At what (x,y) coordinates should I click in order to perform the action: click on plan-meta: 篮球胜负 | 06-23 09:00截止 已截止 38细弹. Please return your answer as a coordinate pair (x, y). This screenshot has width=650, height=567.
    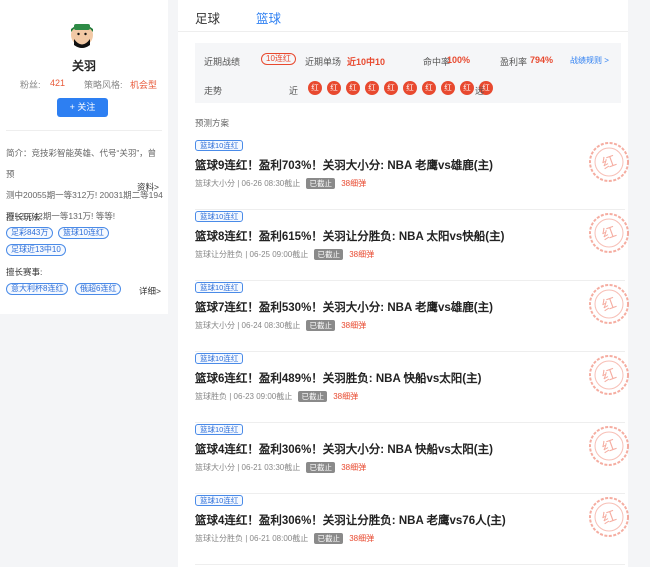
    Looking at the image, I should click on (276, 396).